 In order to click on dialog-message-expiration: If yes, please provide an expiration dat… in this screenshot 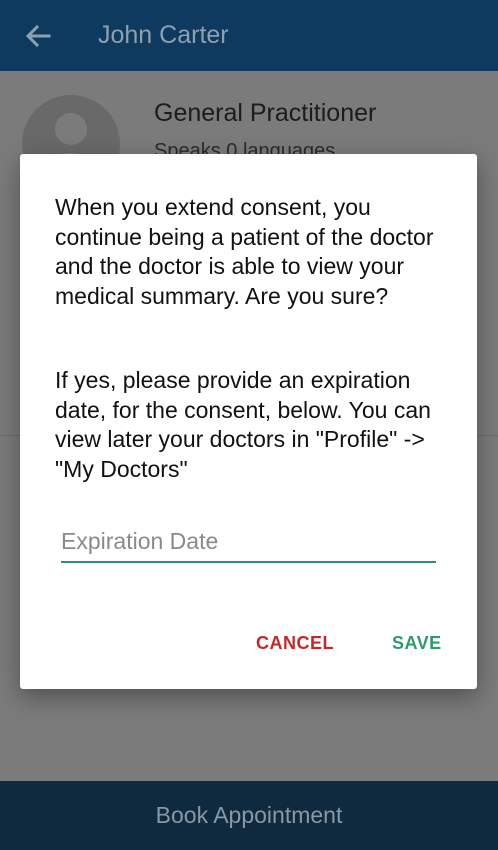, I will do `click(243, 424)`.